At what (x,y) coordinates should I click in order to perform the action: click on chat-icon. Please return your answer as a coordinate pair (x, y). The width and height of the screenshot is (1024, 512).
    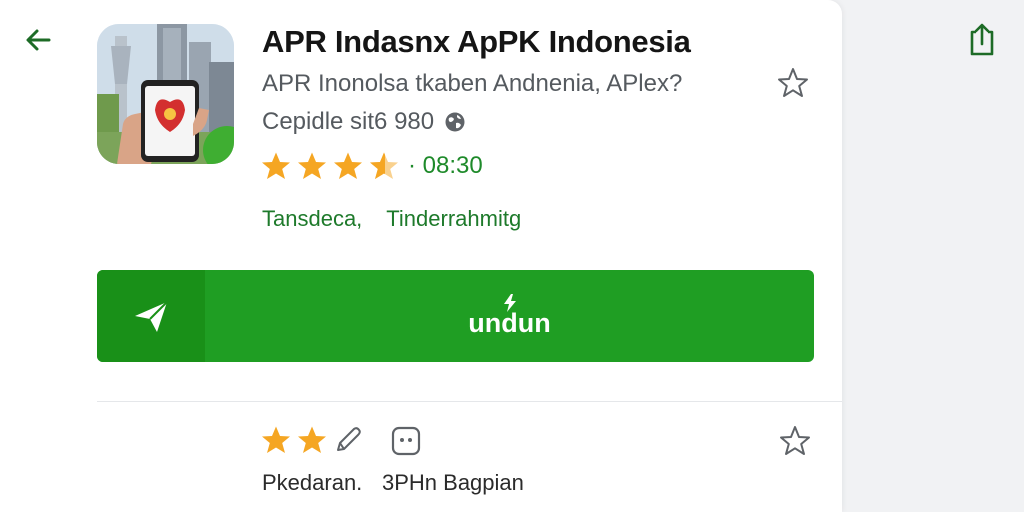
    Looking at the image, I should click on (406, 441).